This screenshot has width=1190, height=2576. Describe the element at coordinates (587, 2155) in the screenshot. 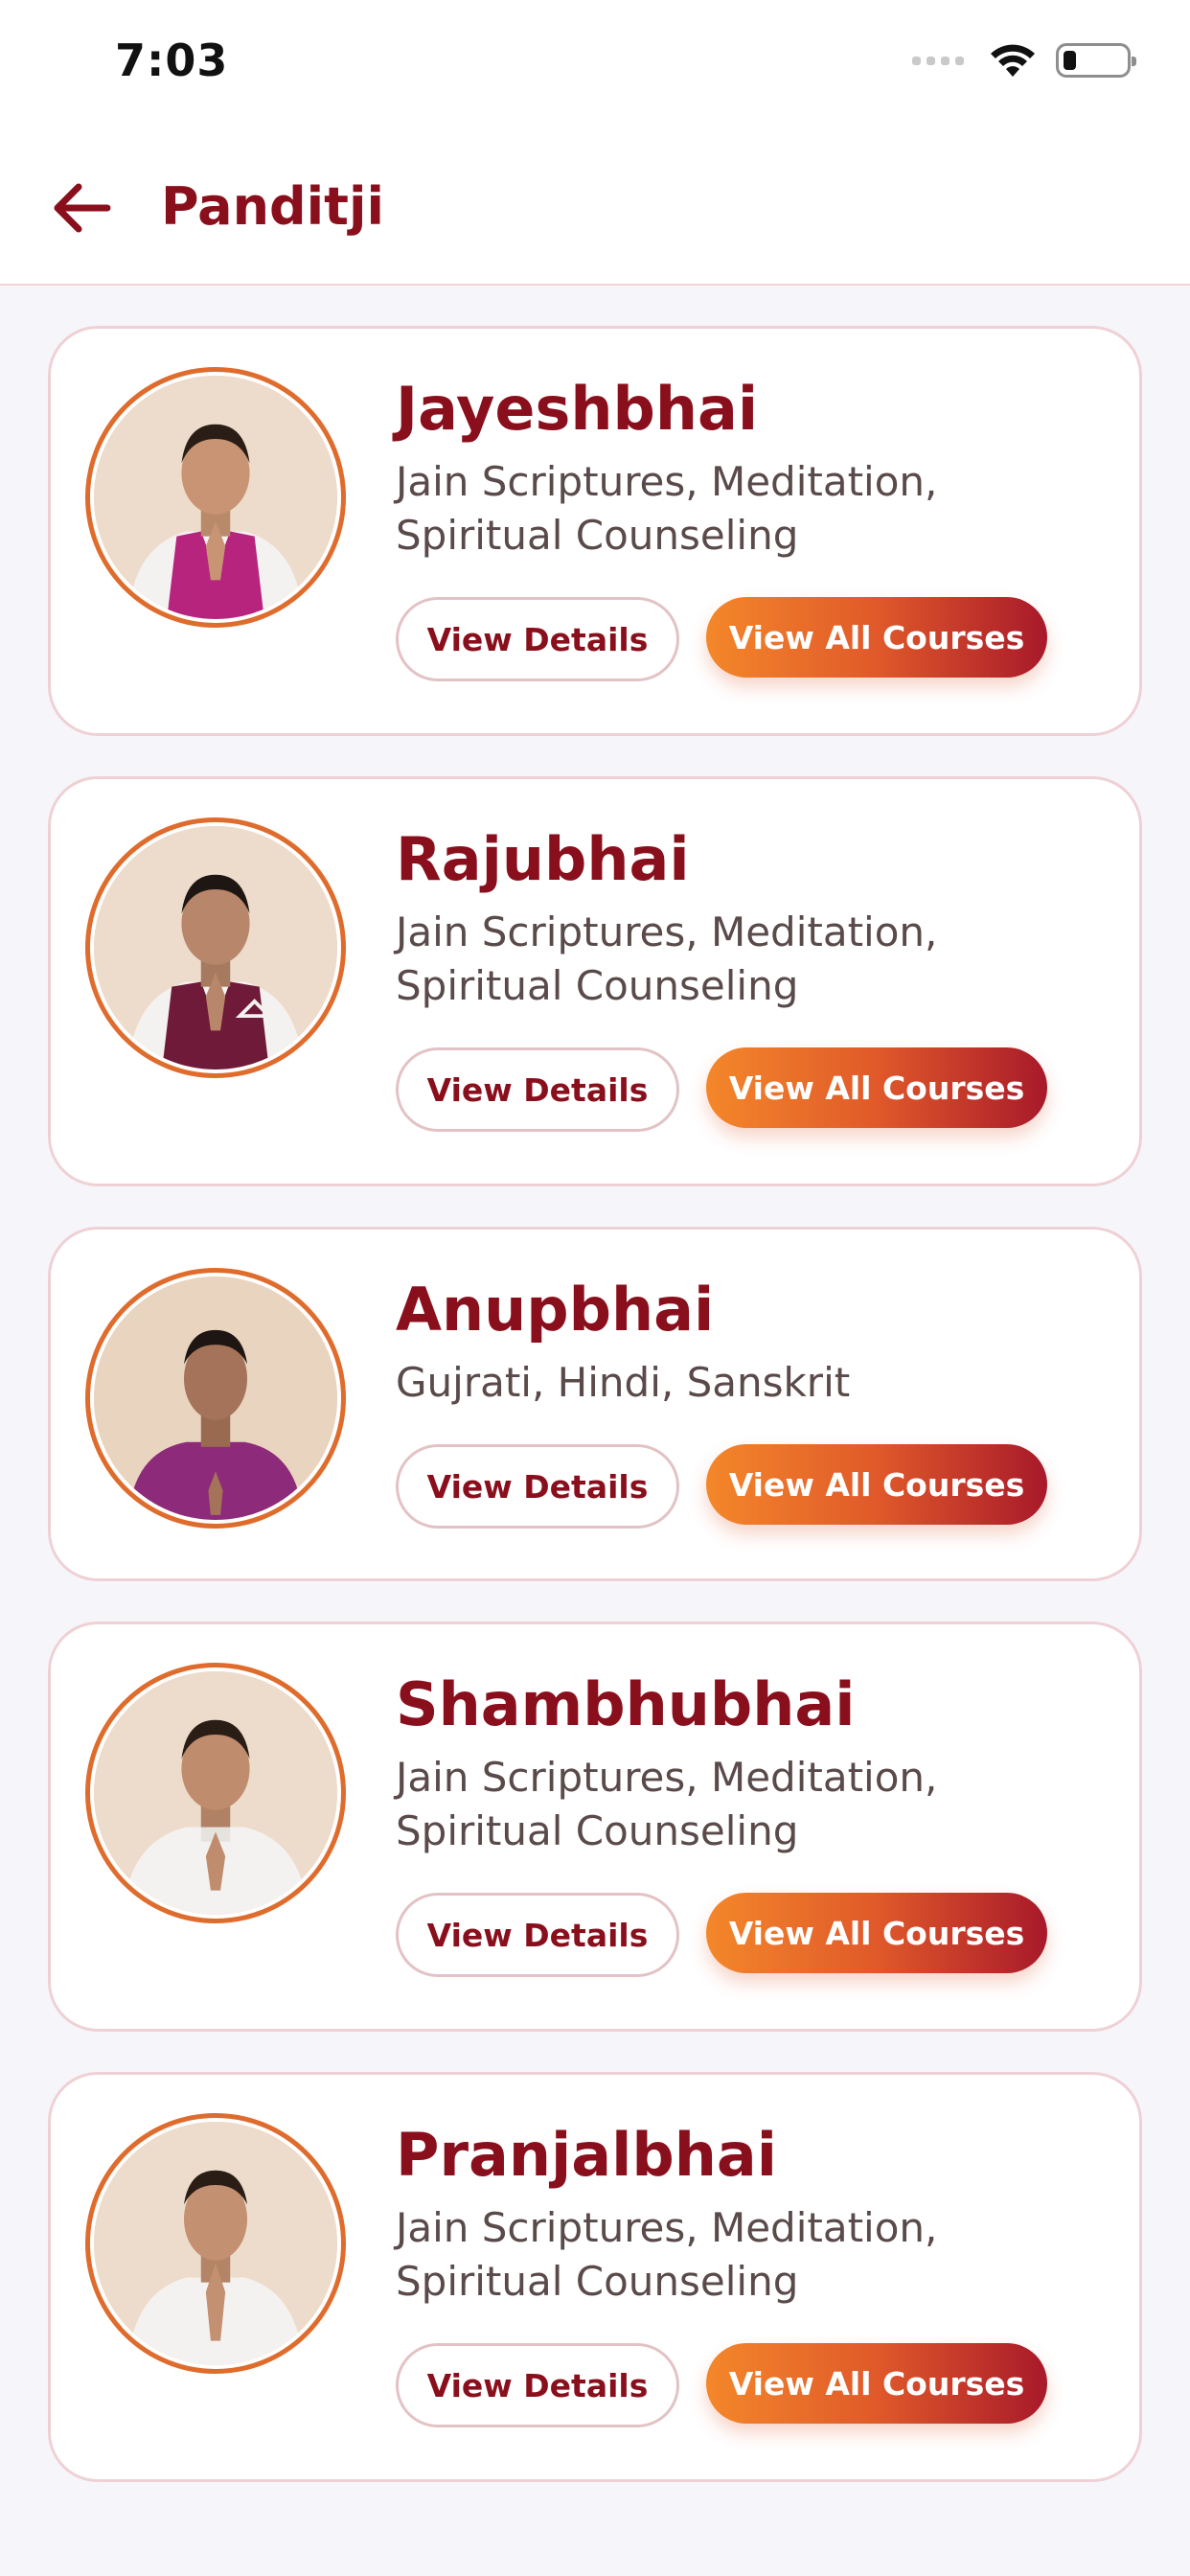

I see `panditji-name: Pranjalbhai` at that location.